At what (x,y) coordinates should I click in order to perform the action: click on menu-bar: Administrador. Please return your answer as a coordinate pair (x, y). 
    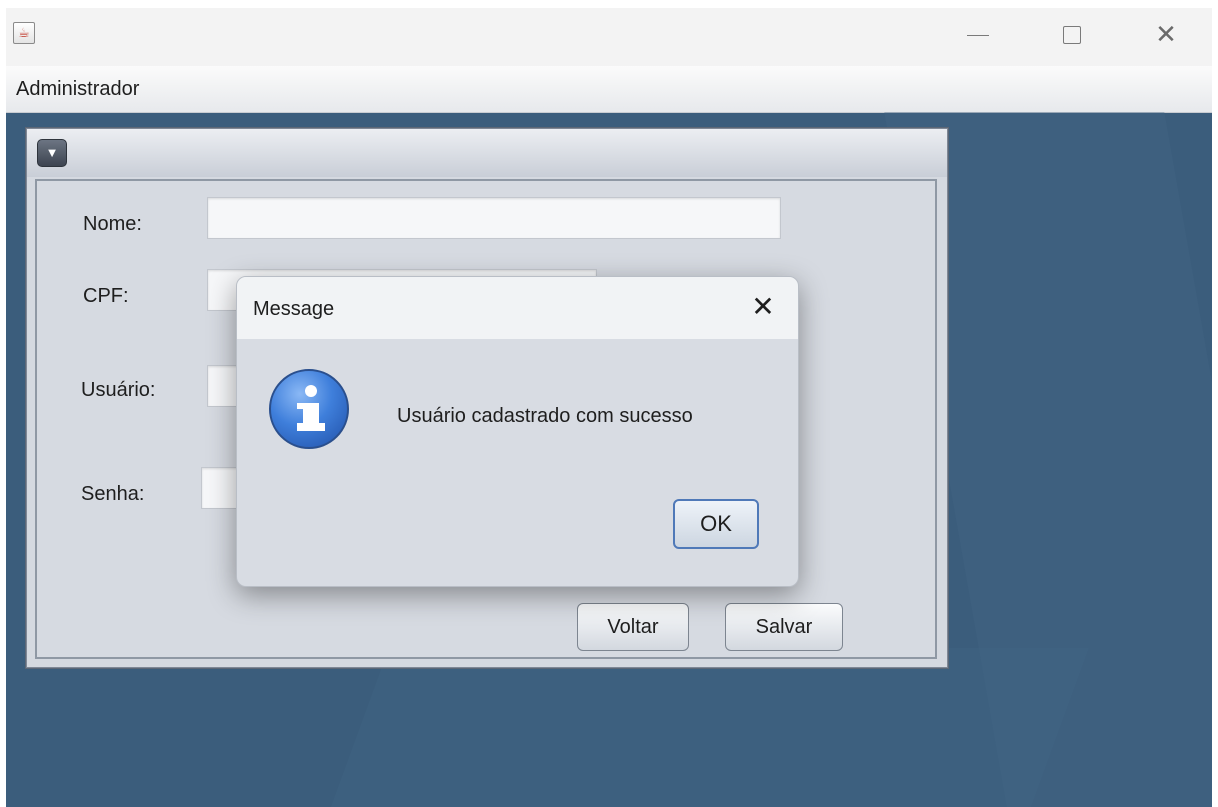
    Looking at the image, I should click on (609, 89).